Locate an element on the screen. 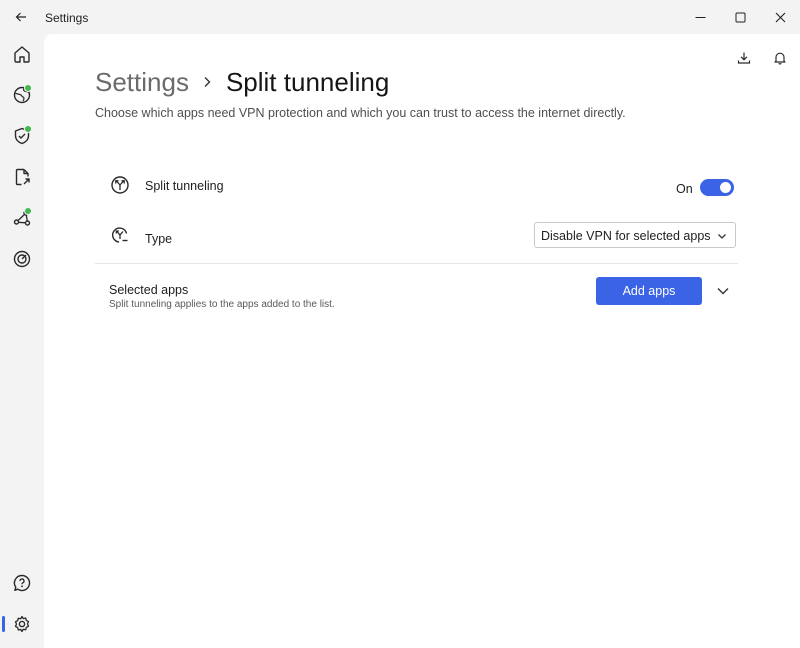  title-bar: Settings is located at coordinates (400, 17).